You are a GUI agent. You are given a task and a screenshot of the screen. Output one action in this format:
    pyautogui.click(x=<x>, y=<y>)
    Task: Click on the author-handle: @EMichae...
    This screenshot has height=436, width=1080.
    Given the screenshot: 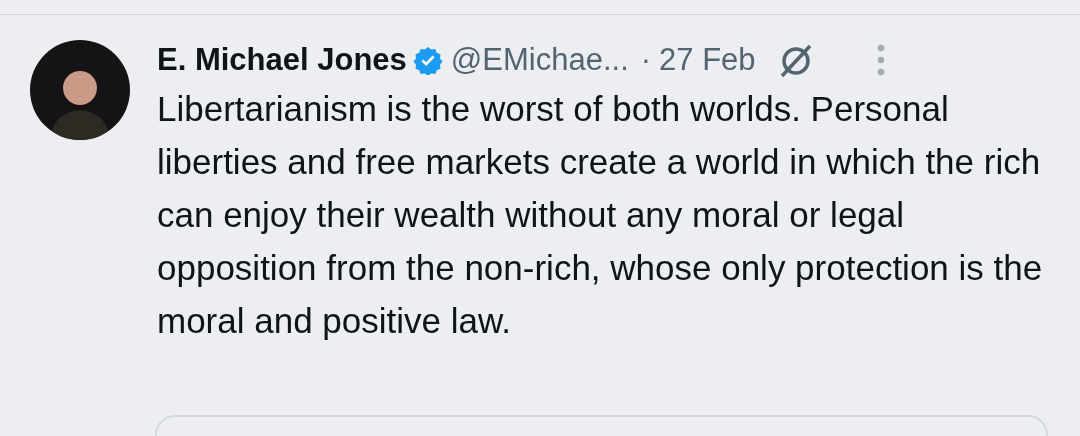 What is the action you would take?
    pyautogui.click(x=539, y=60)
    